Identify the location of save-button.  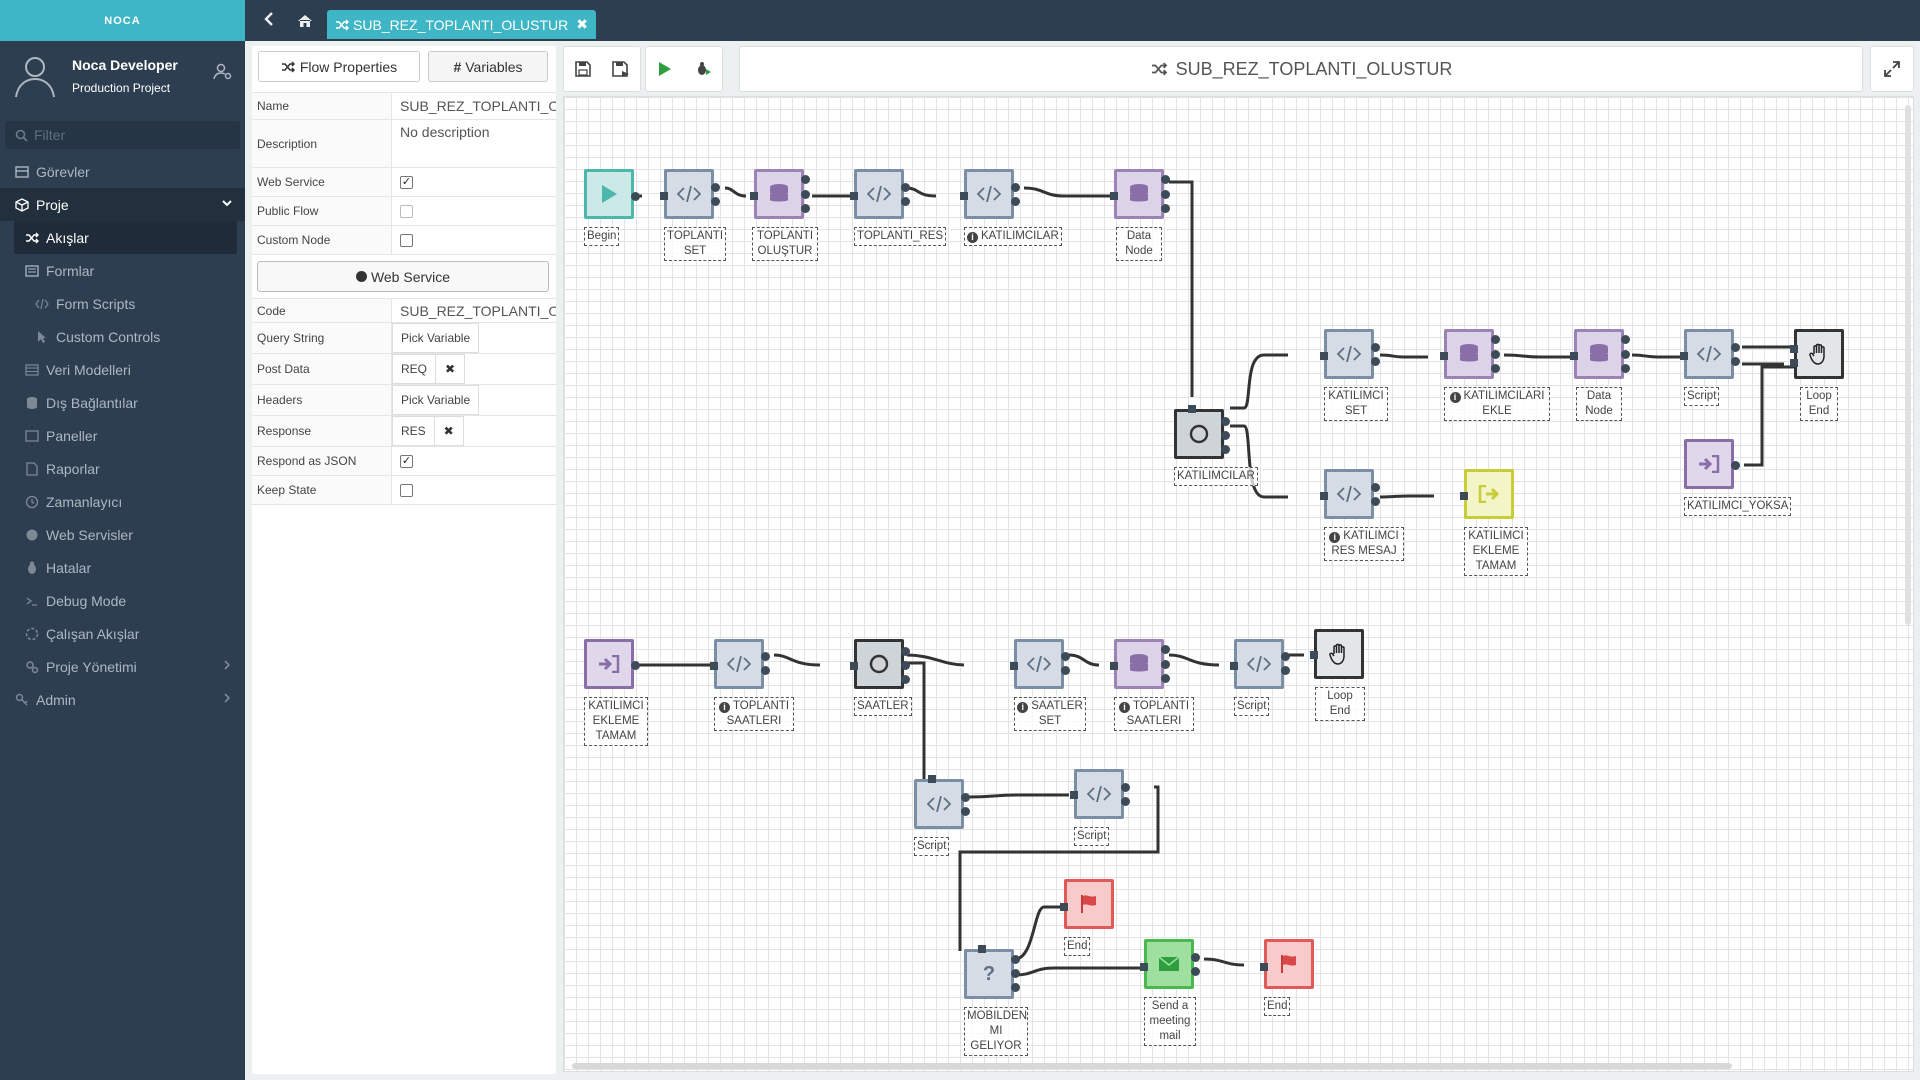
(583, 69).